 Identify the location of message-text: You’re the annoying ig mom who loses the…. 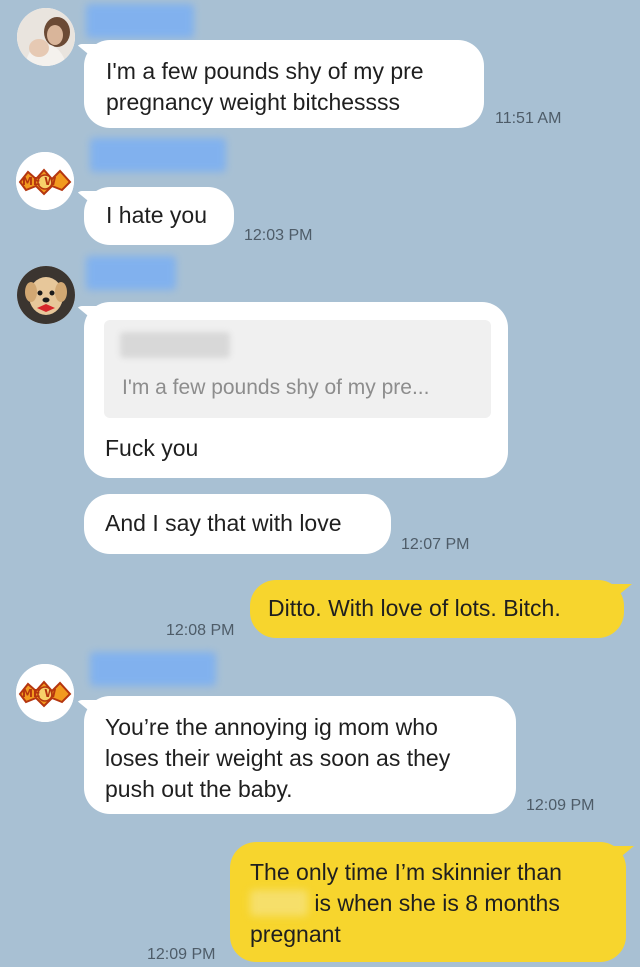
(278, 758).